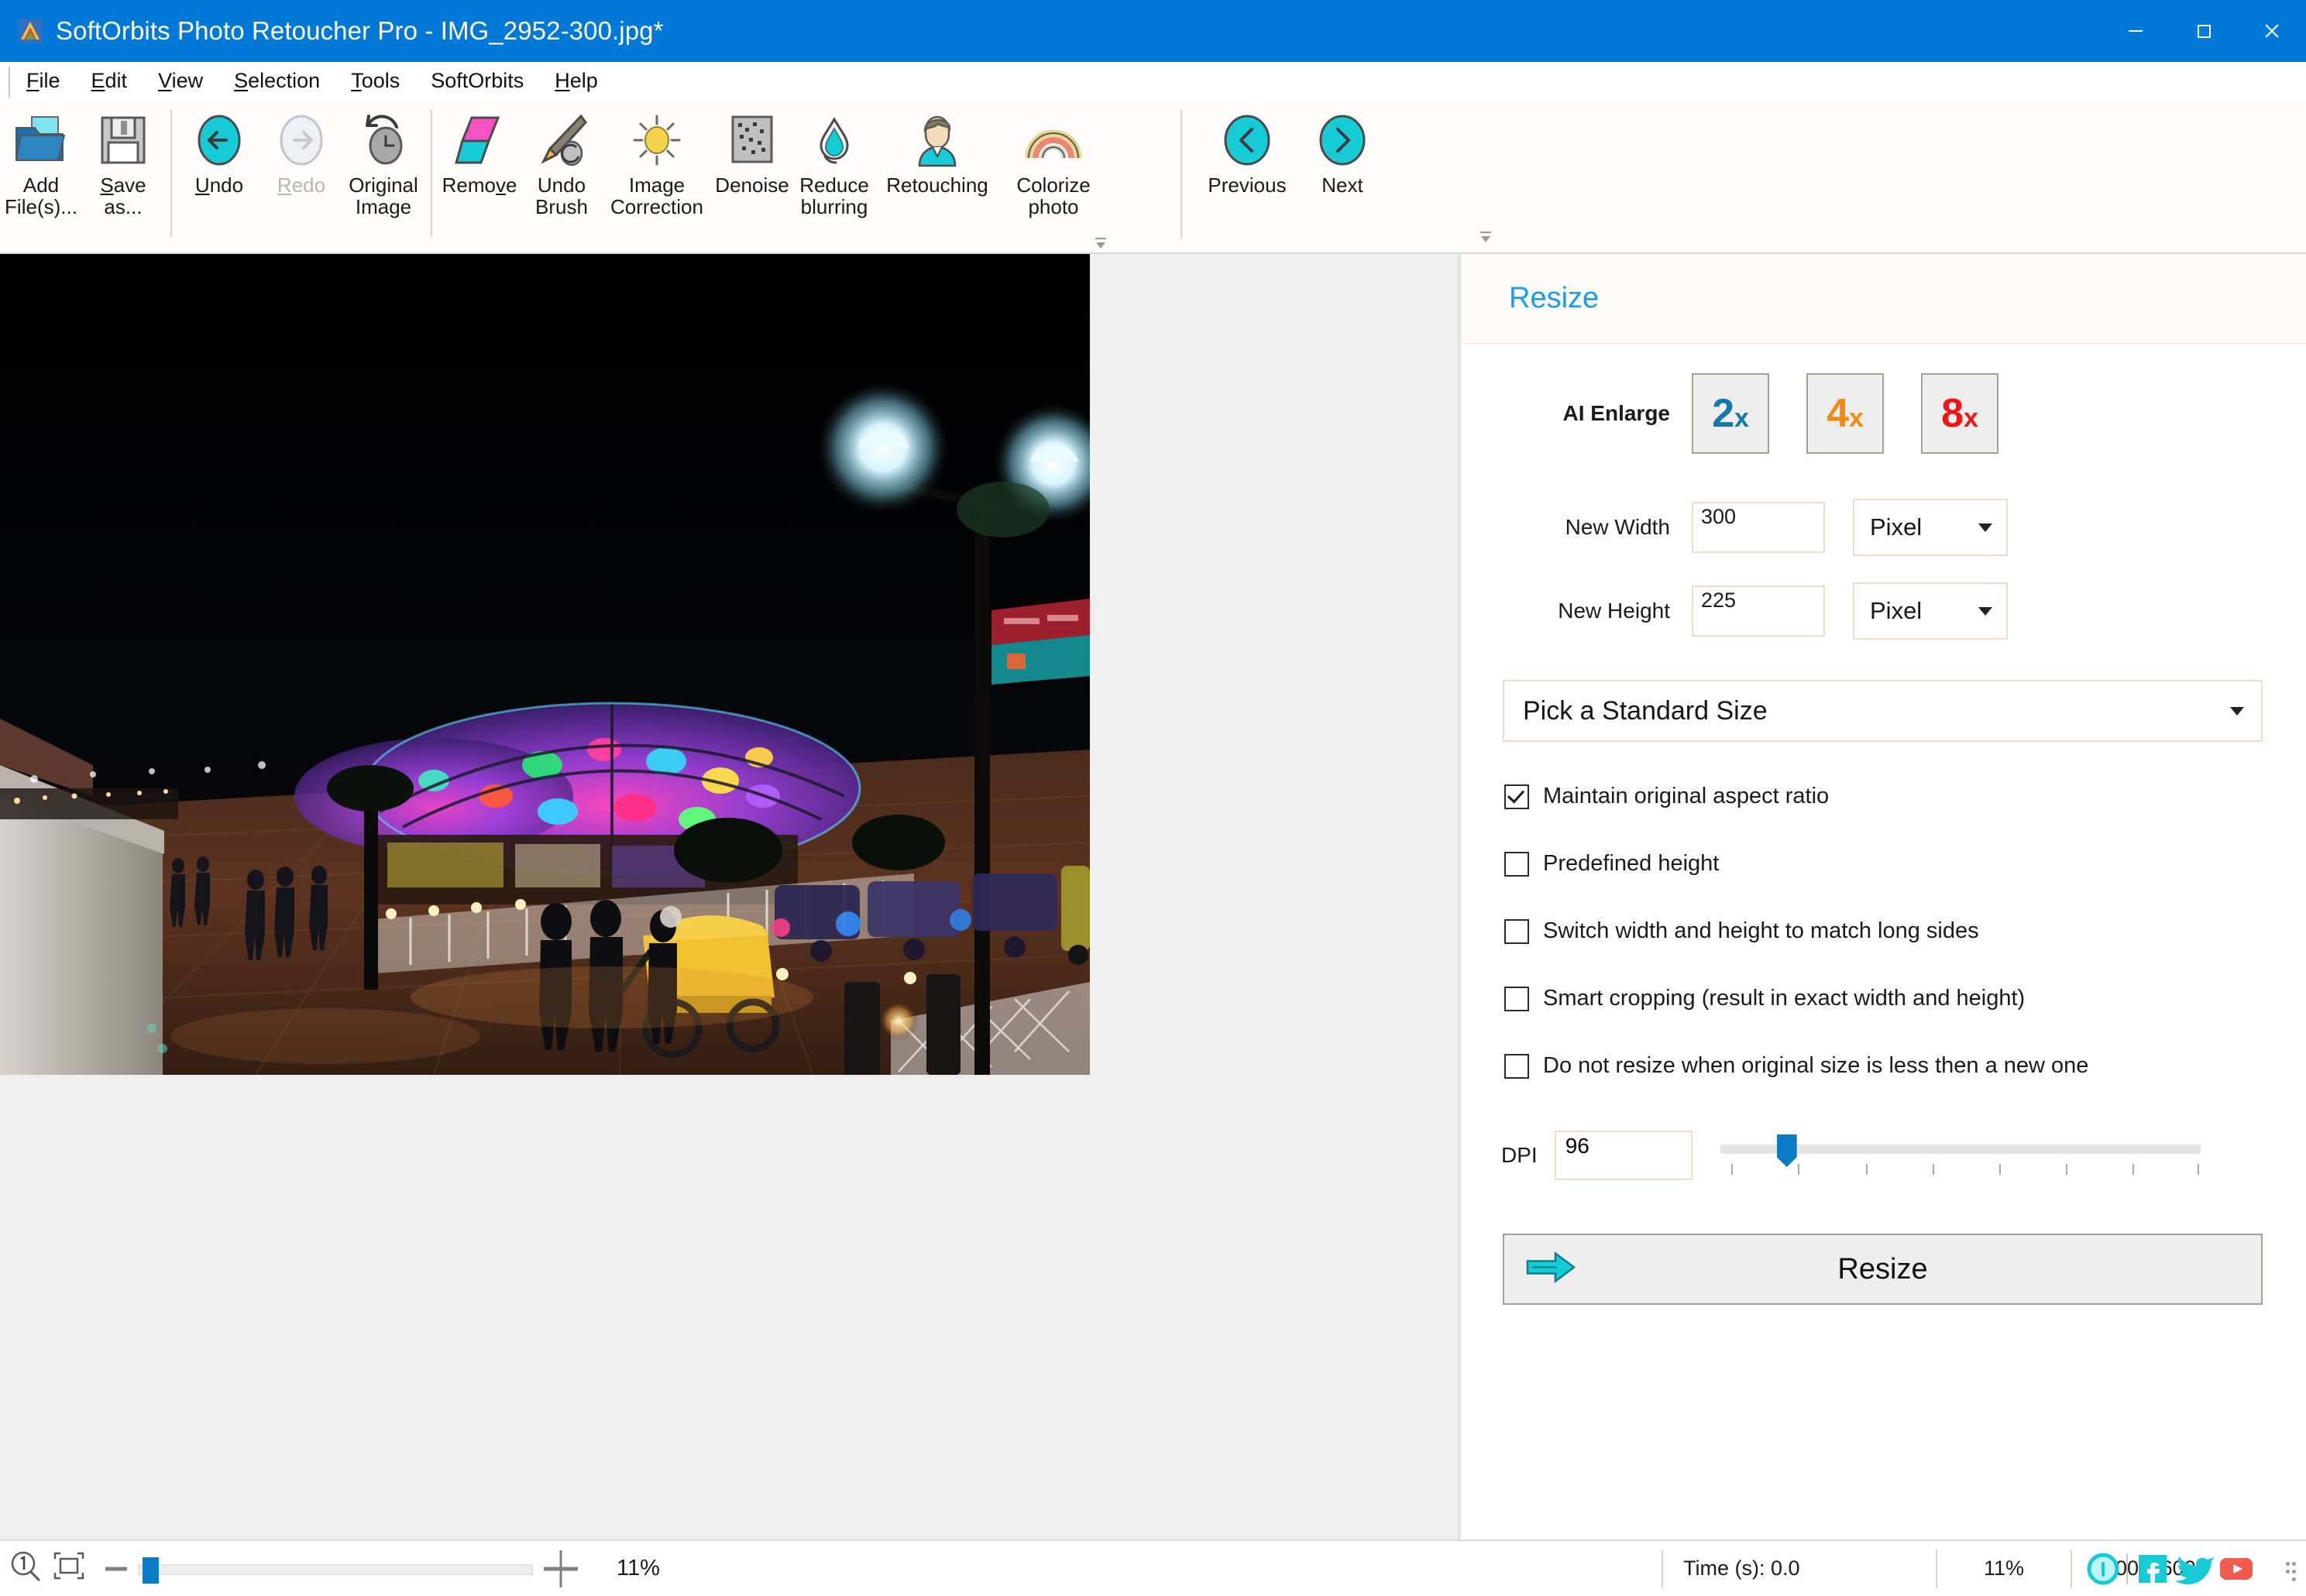  I want to click on chevron-down-icon, so click(2237, 711).